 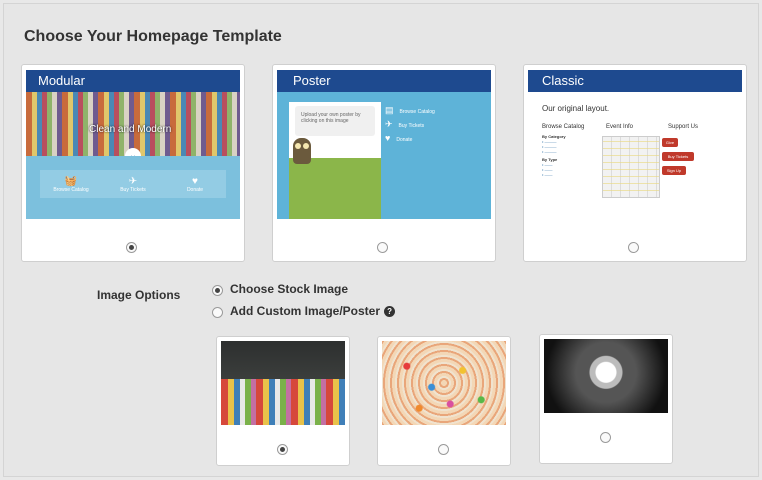 I want to click on template-name-classic: Classic, so click(x=635, y=81).